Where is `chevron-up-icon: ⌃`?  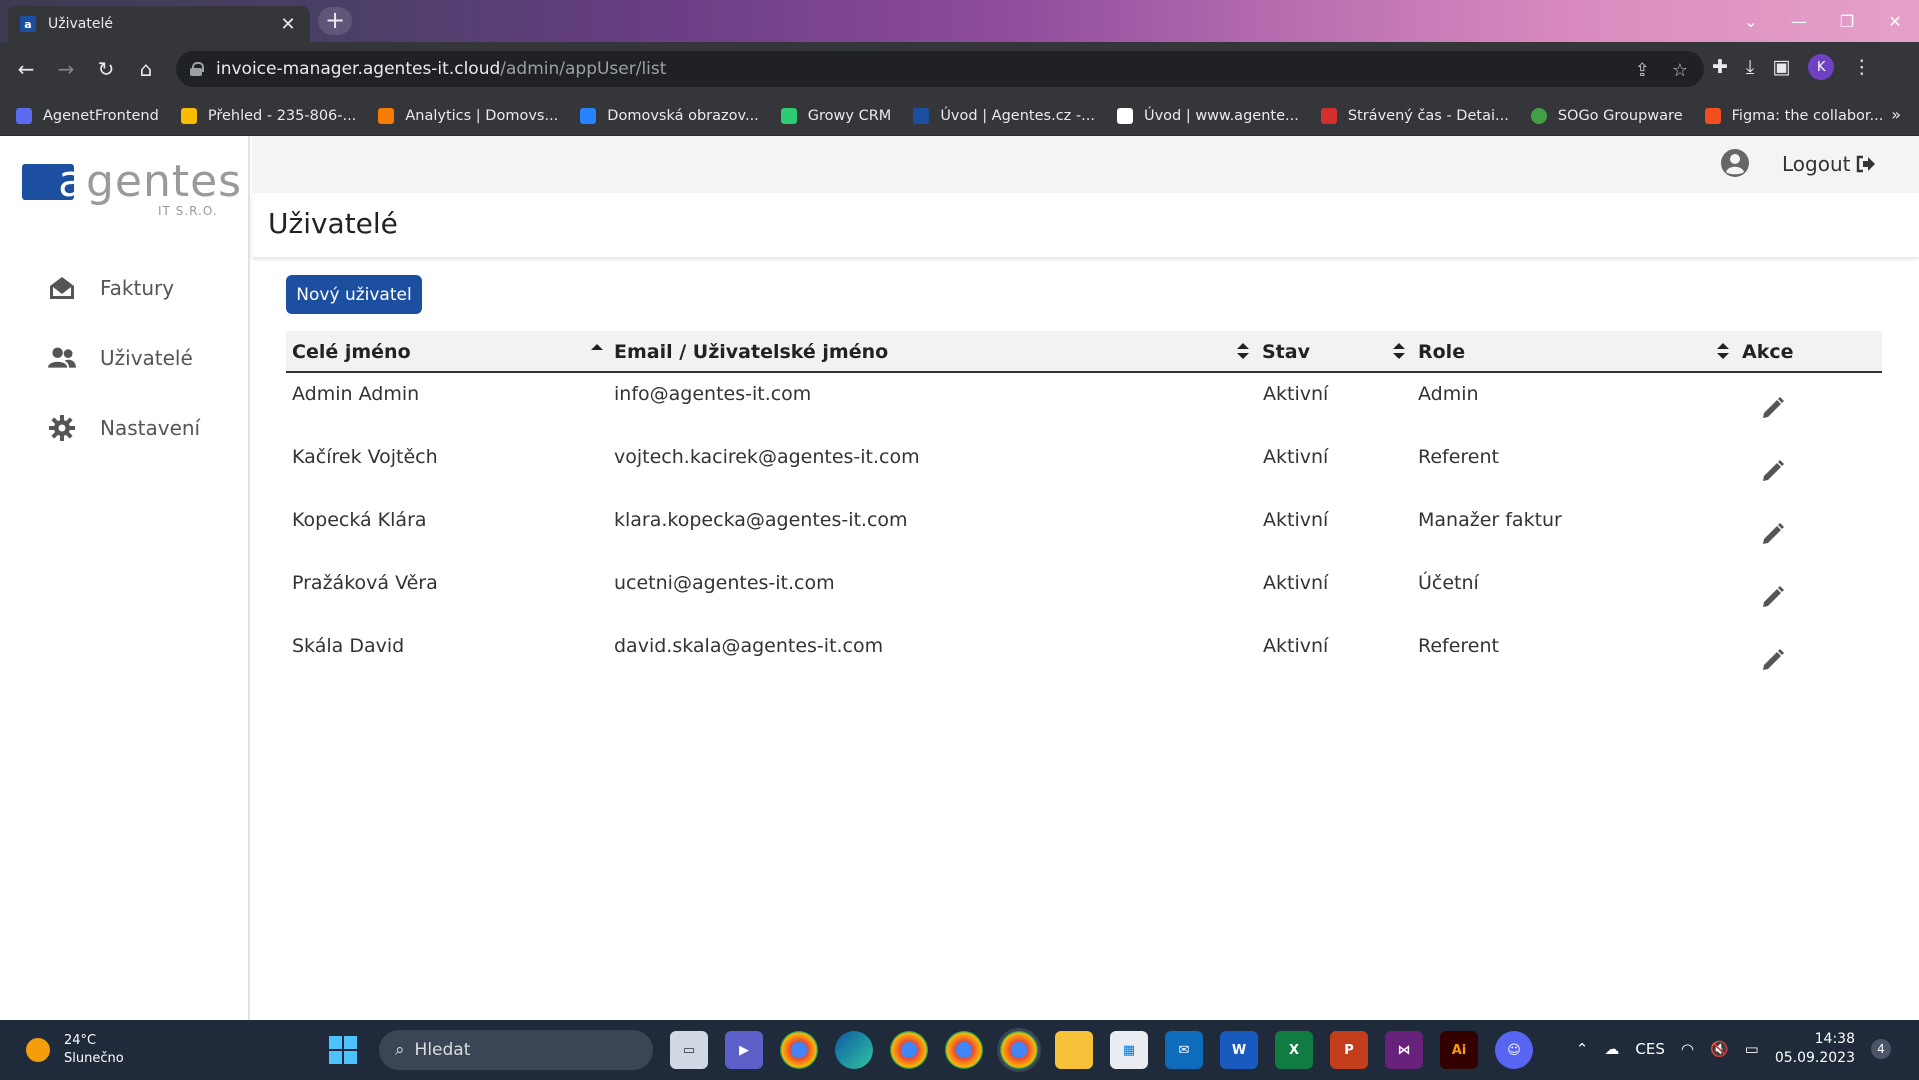 chevron-up-icon: ⌃ is located at coordinates (1582, 1049).